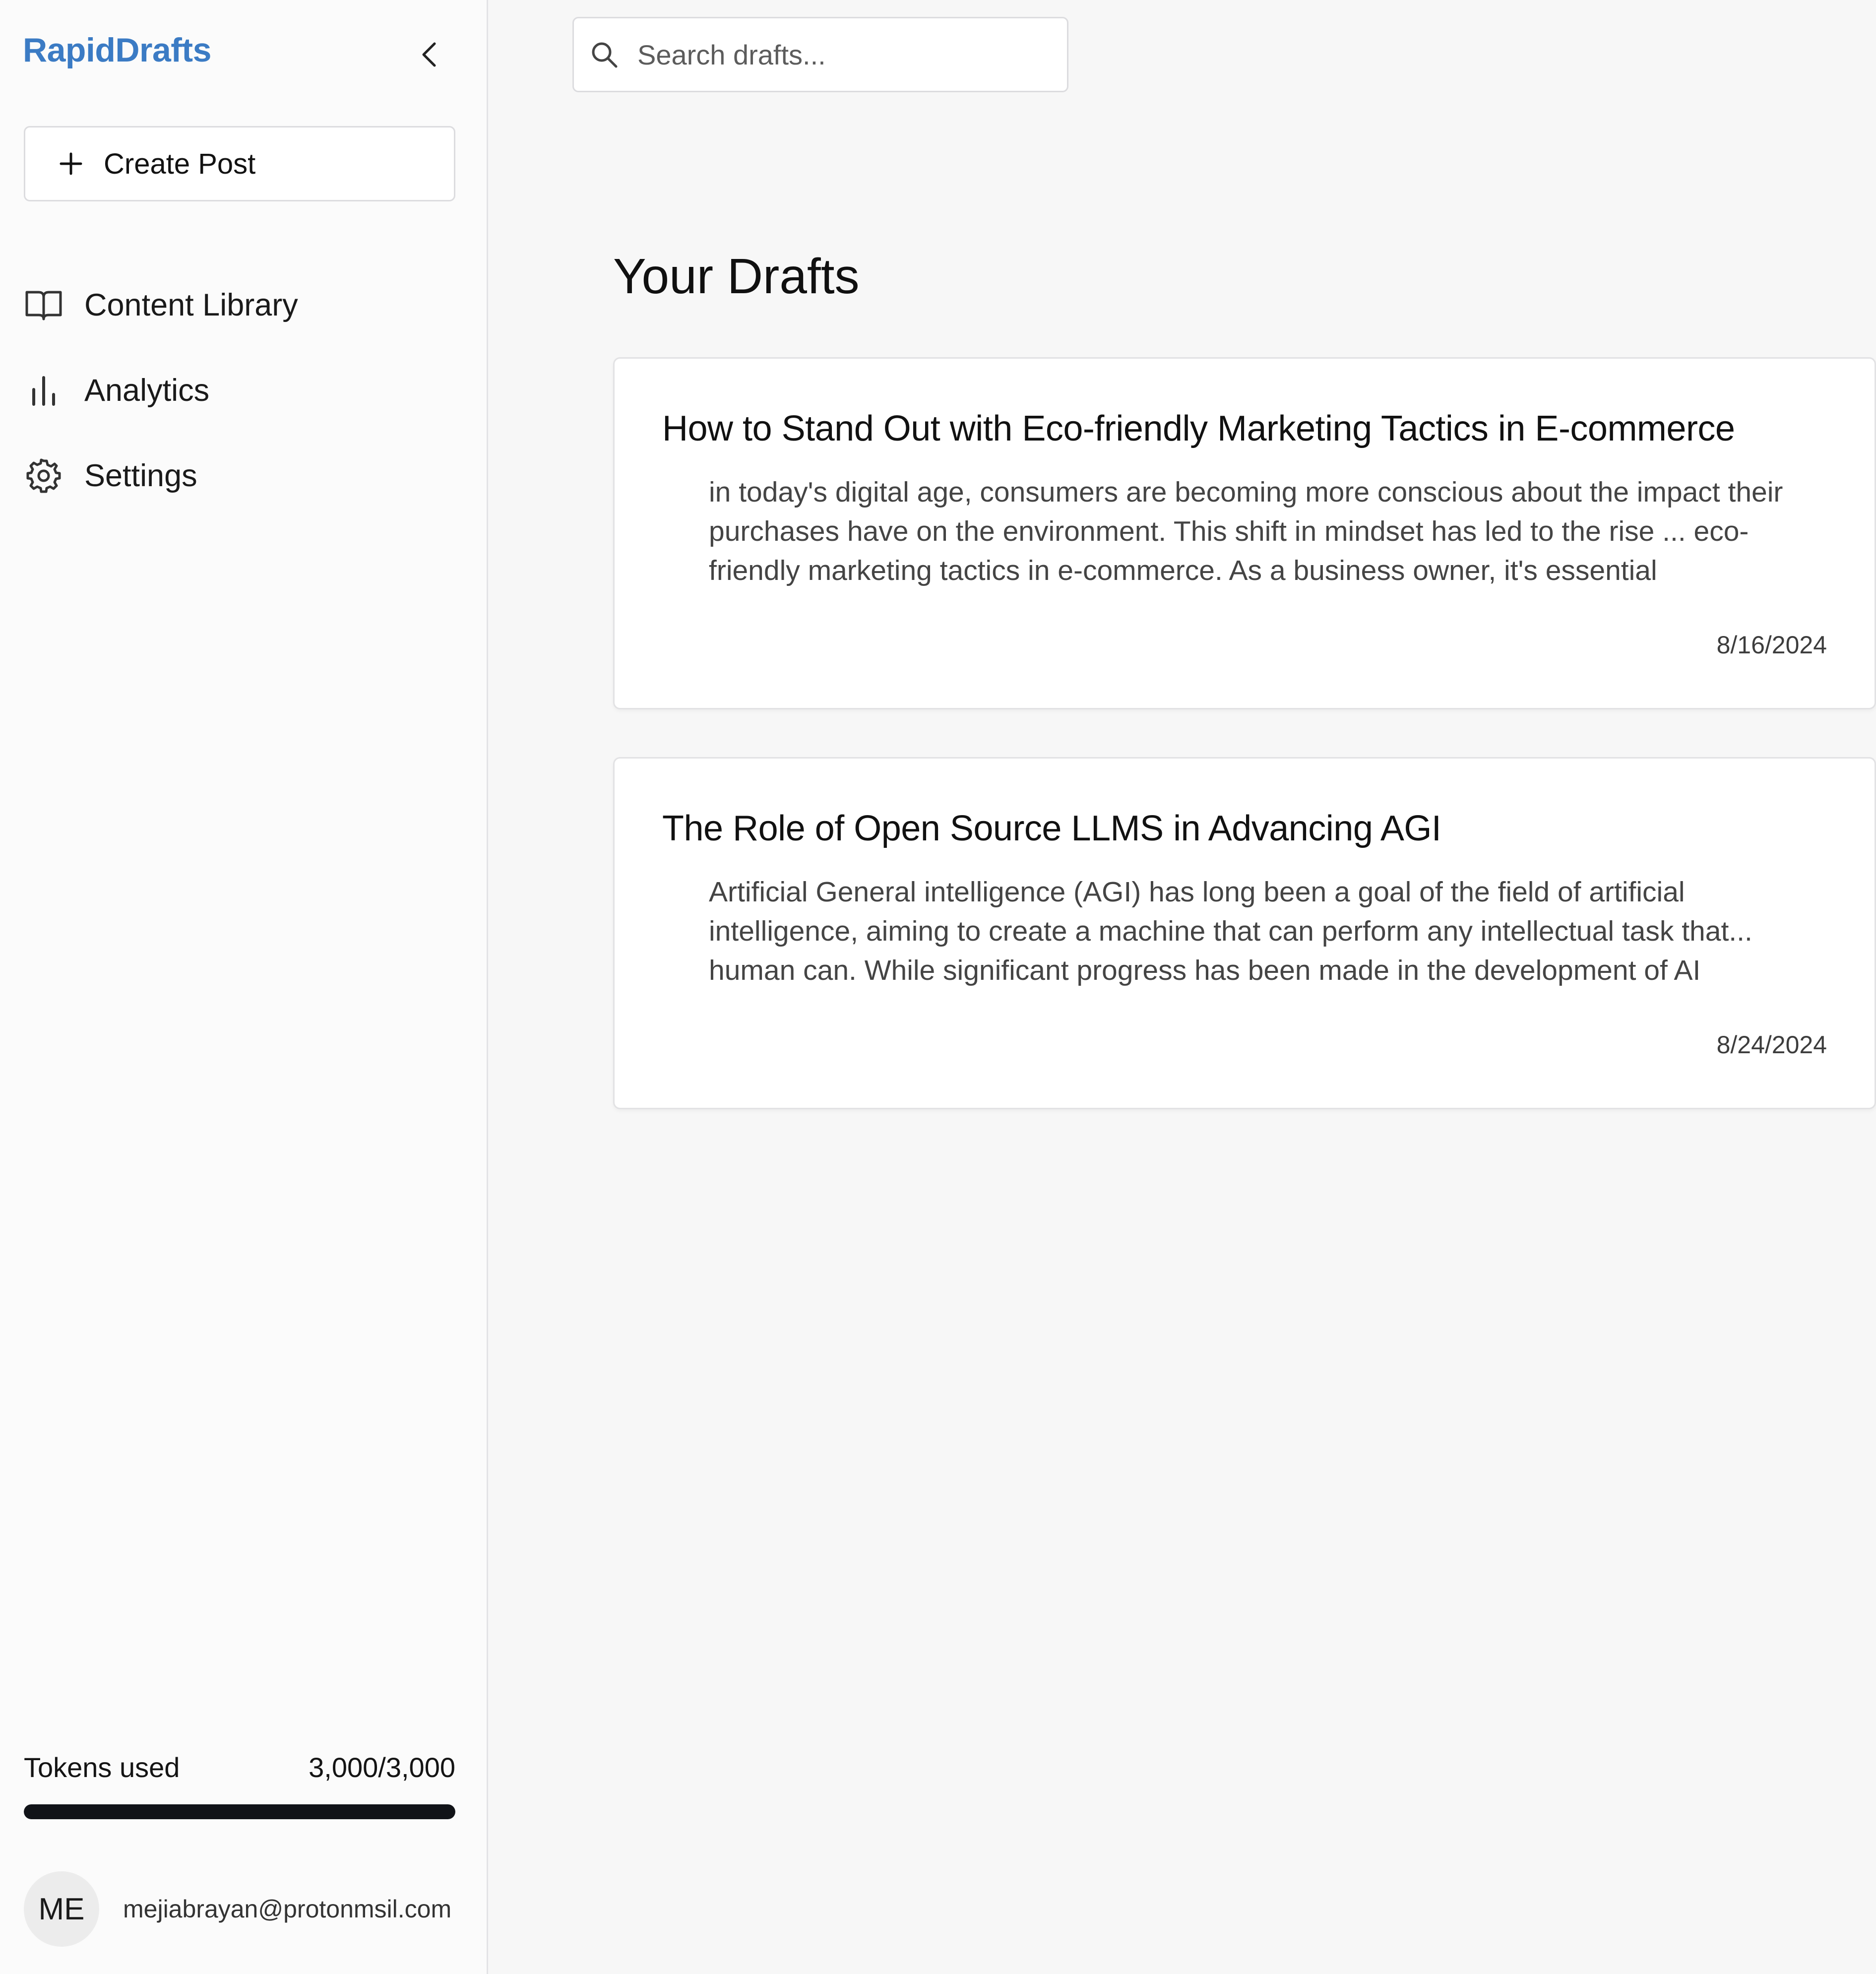 The image size is (1876, 1974). Describe the element at coordinates (71, 164) in the screenshot. I see `plus-icon` at that location.